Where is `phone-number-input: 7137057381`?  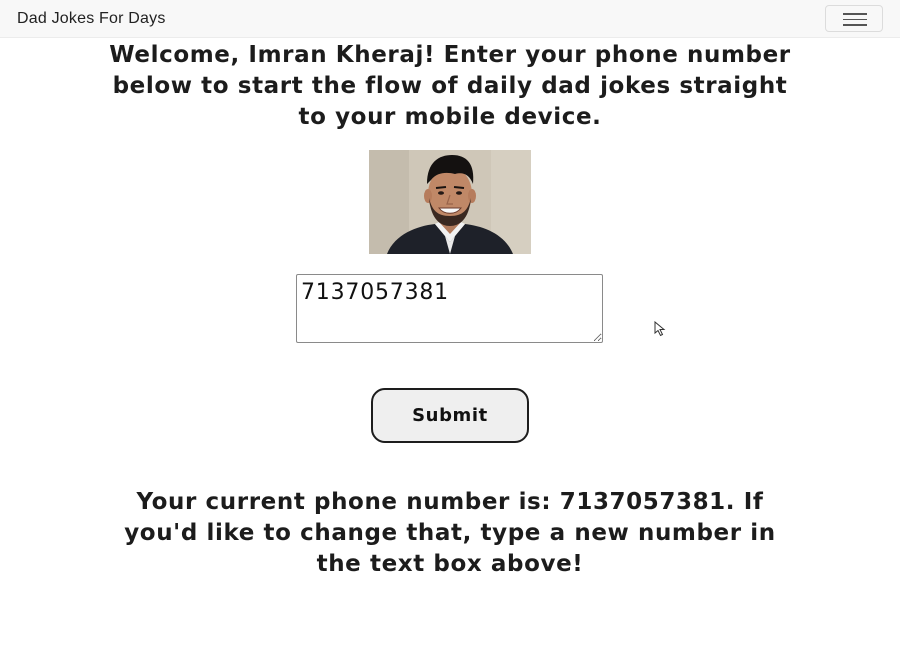
phone-number-input: 7137057381 is located at coordinates (449, 308).